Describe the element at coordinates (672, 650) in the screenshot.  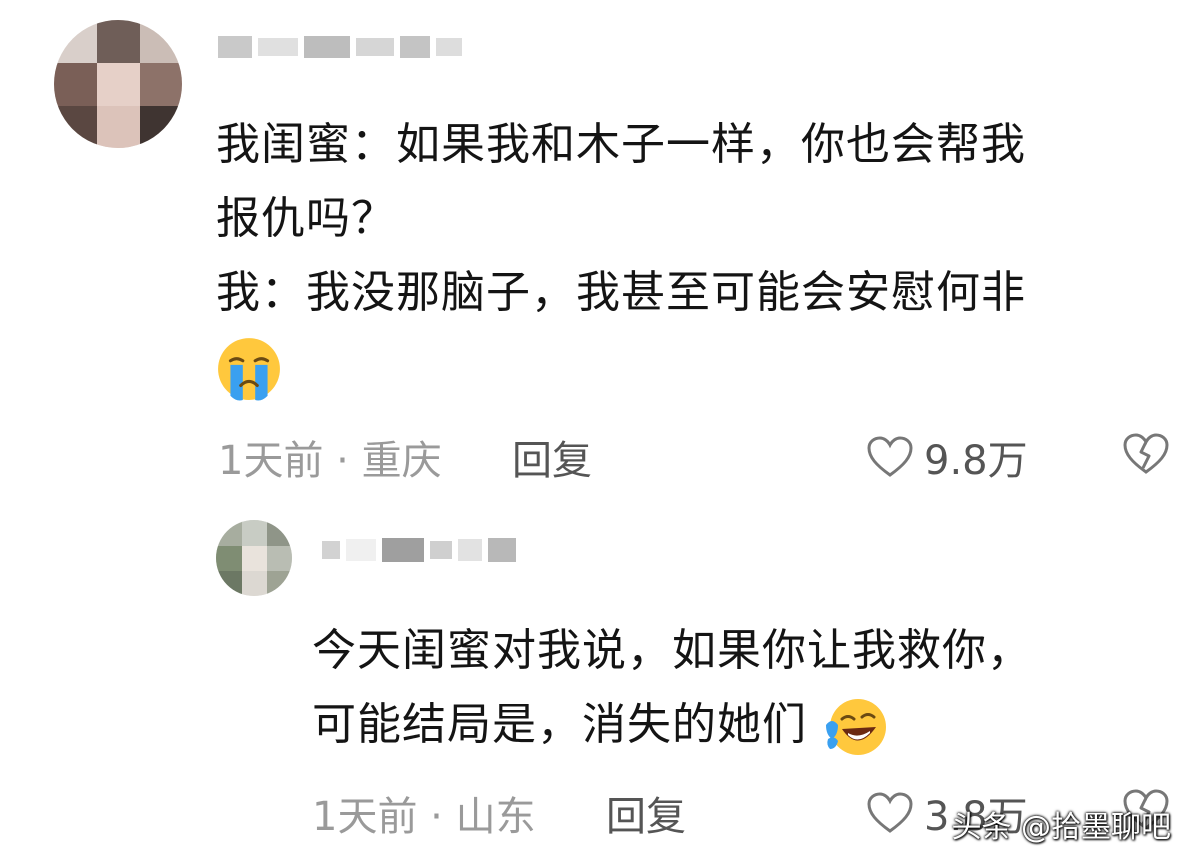
I see `comment-line: 今天闺蜜对我说，如果你让我救你，` at that location.